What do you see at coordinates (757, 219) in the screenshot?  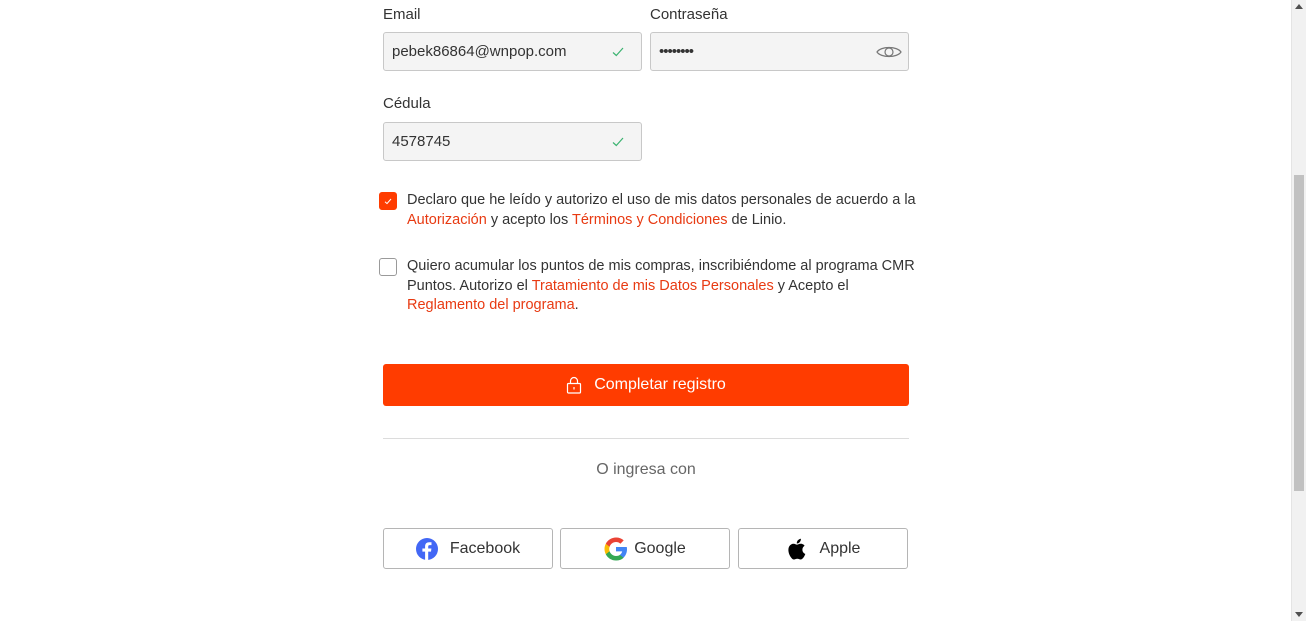 I see `consent-text-part: de Linio.` at bounding box center [757, 219].